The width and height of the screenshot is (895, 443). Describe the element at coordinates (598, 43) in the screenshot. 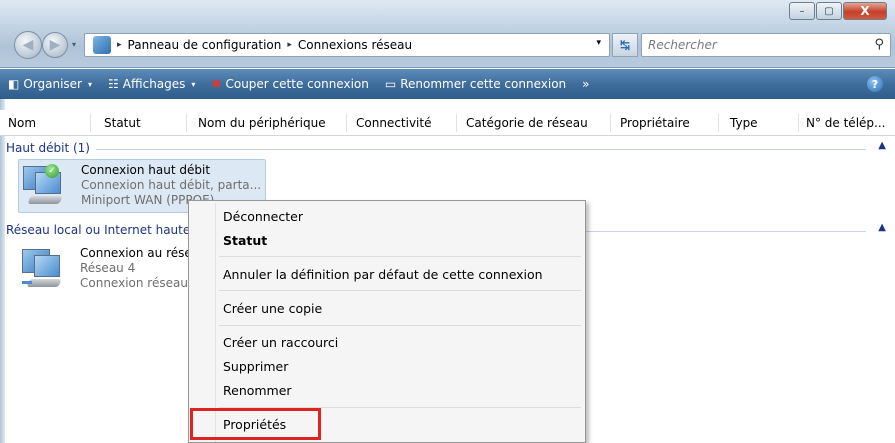

I see `address-dropdown-icon: ▾` at that location.